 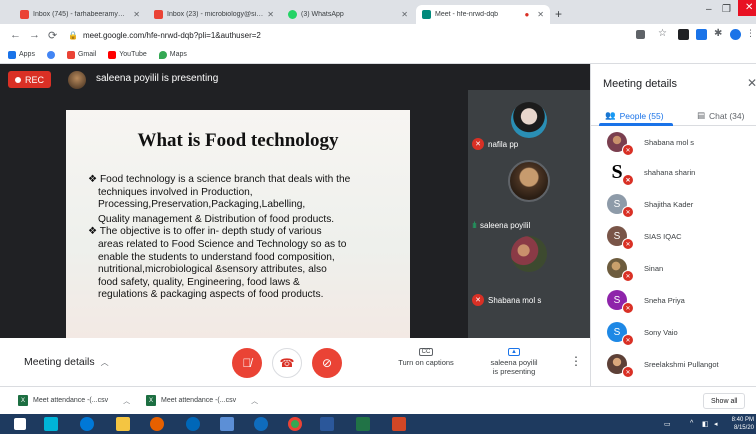 I want to click on keyboard-icon: ▭, so click(x=667, y=424).